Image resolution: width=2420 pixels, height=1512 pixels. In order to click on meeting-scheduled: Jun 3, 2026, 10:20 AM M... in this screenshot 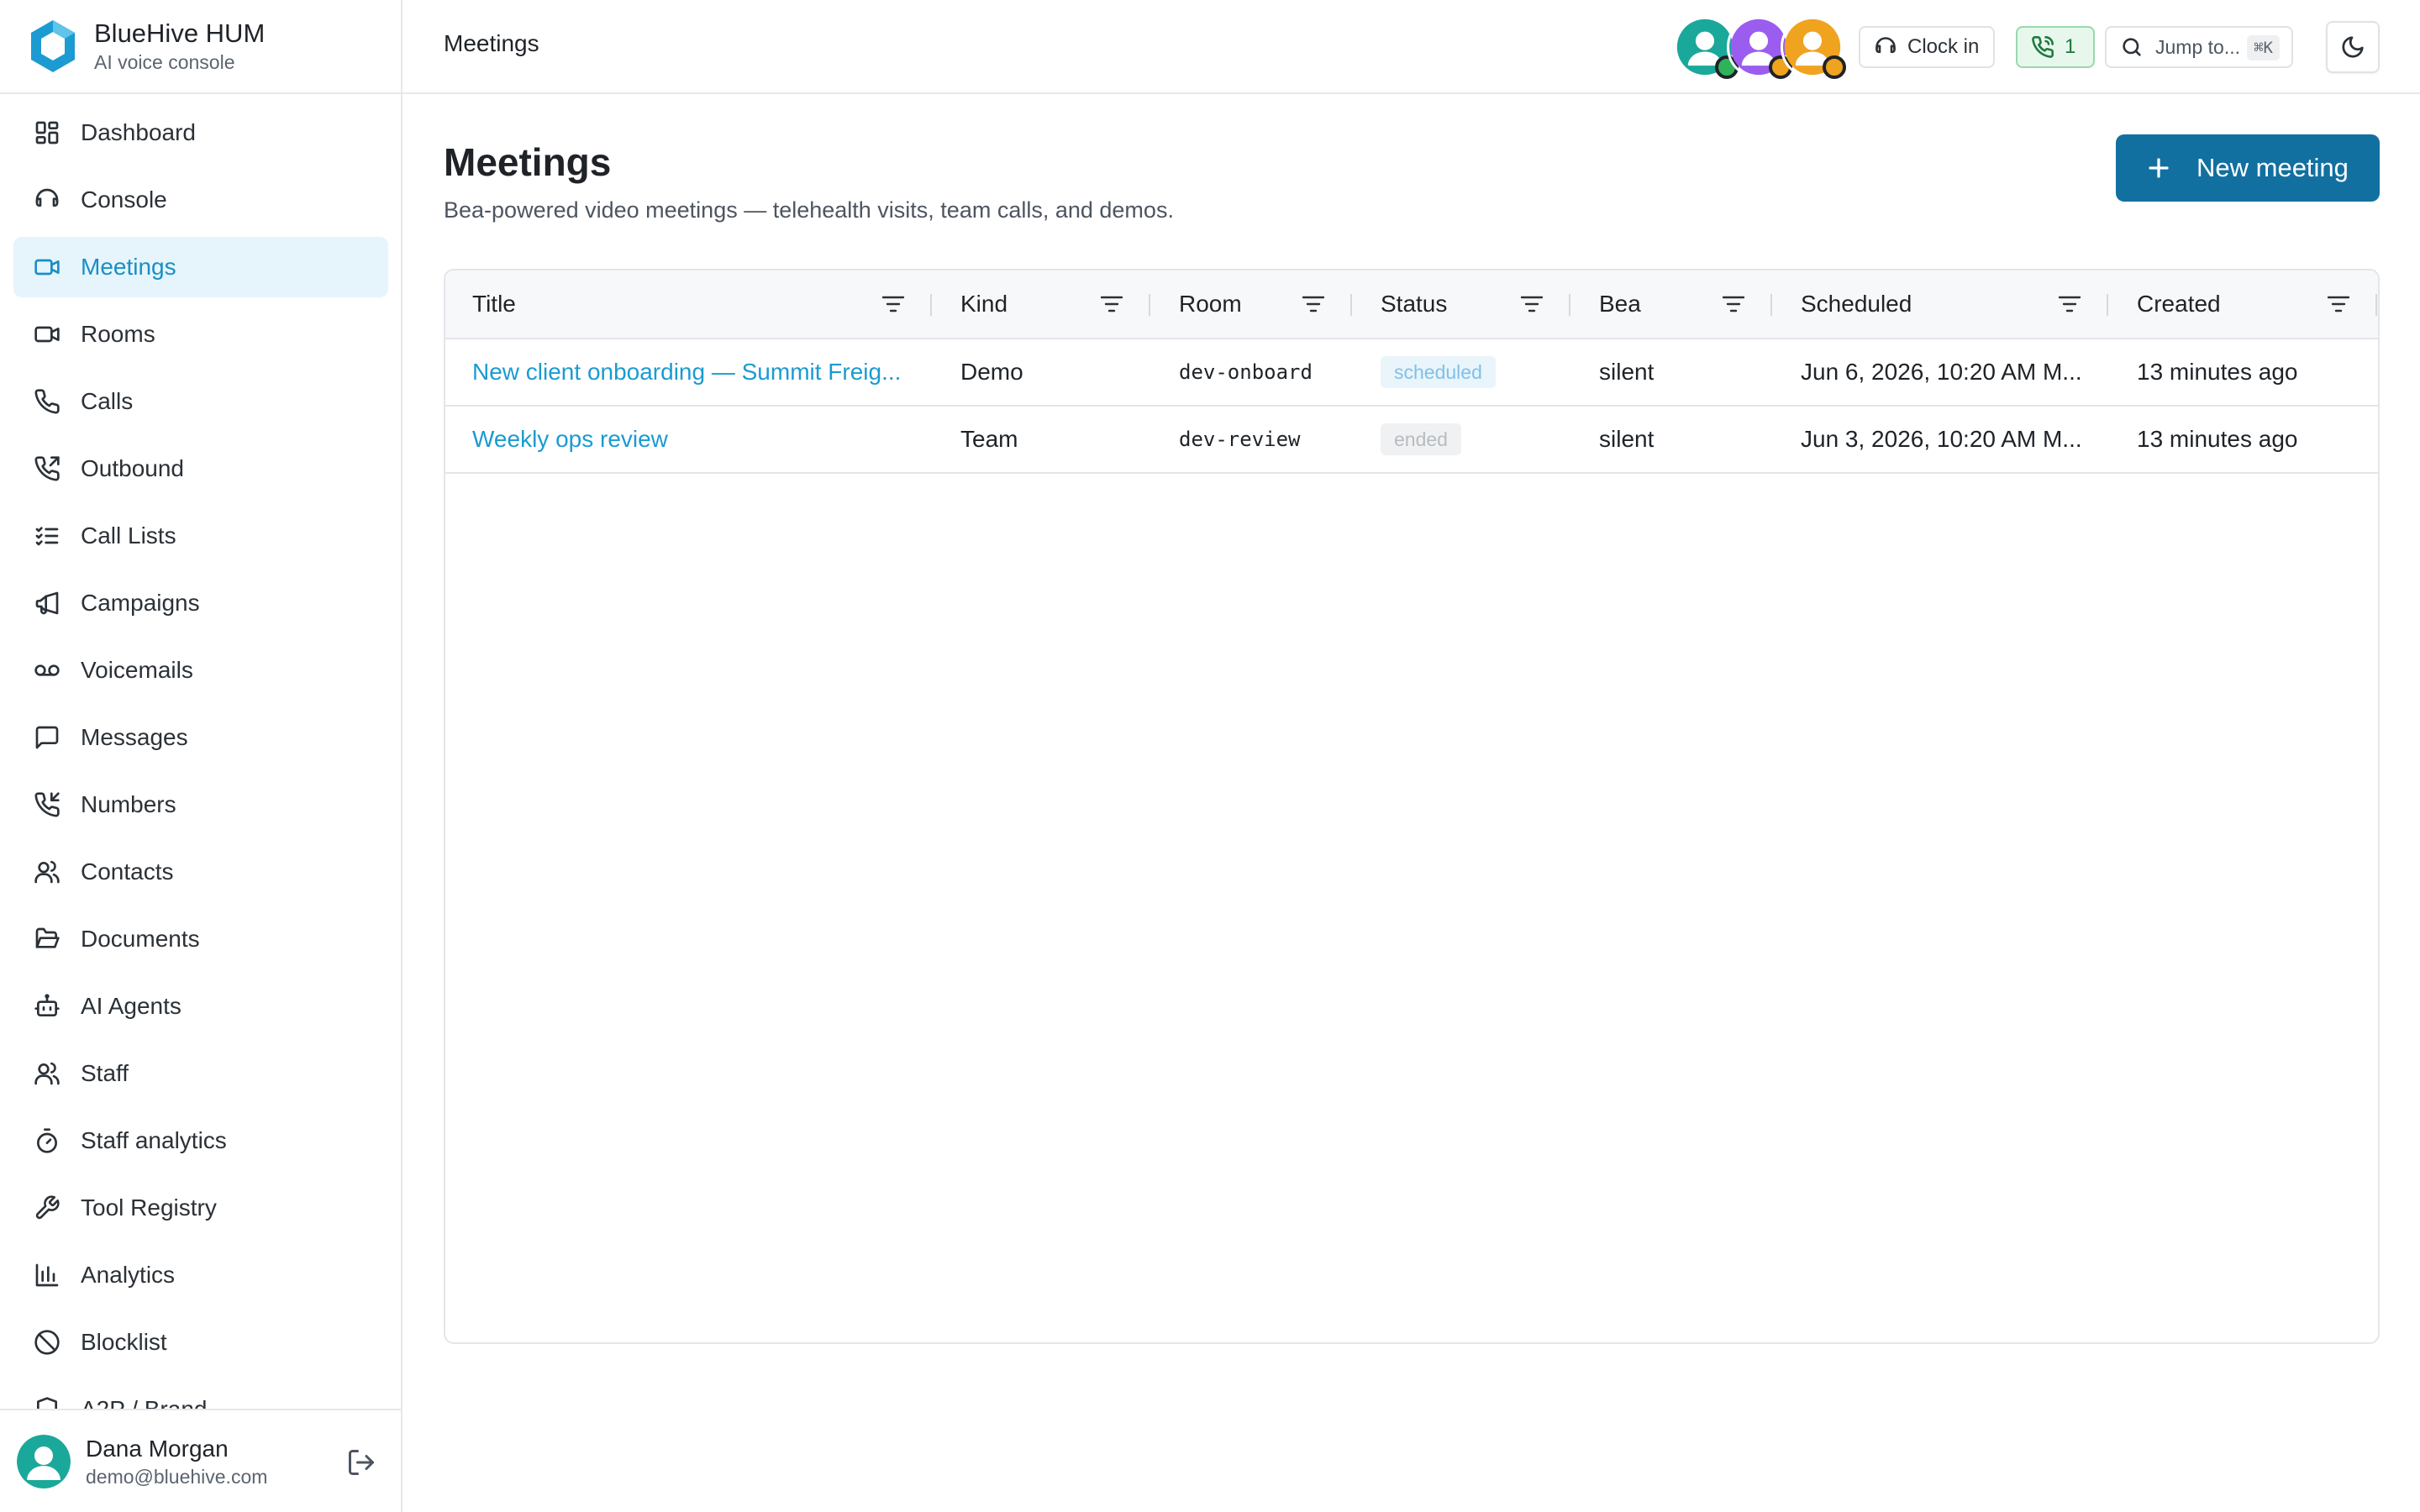, I will do `click(1941, 439)`.